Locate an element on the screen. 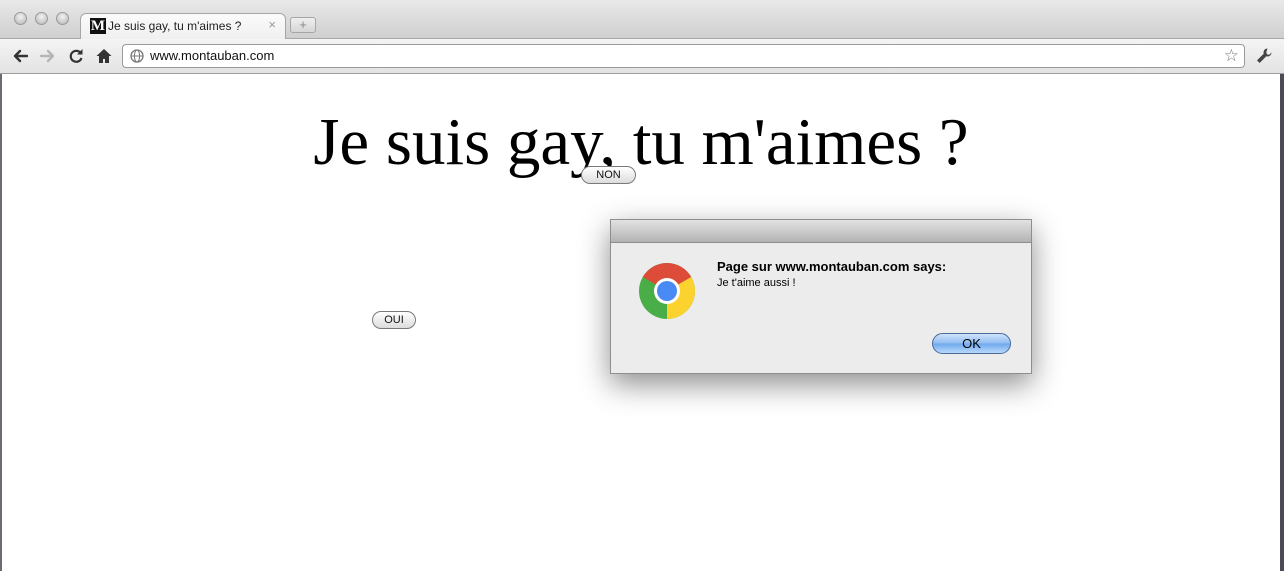  star-icon: ☆ is located at coordinates (1231, 56).